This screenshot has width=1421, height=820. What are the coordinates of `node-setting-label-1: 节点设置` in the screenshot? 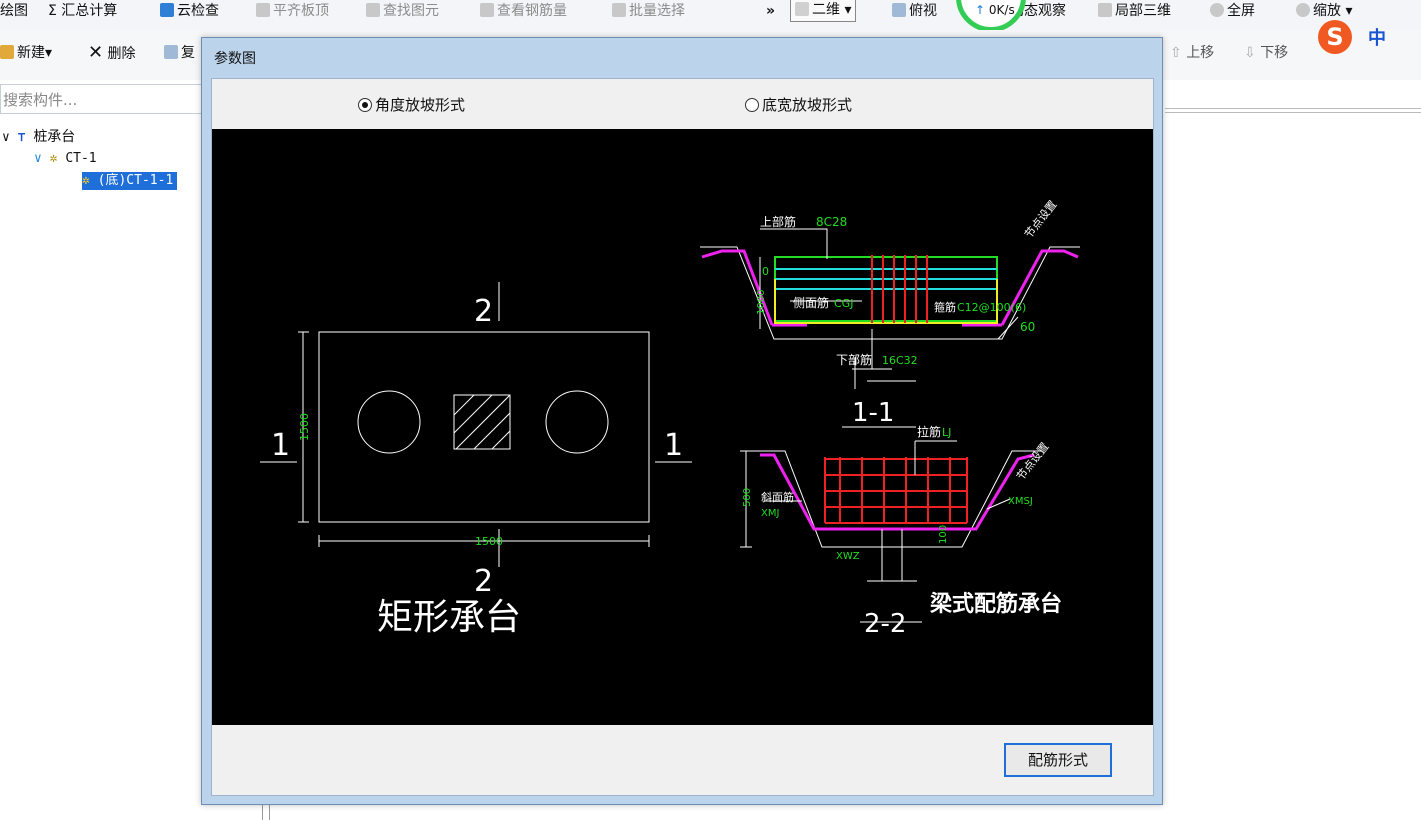 It's located at (1040, 219).